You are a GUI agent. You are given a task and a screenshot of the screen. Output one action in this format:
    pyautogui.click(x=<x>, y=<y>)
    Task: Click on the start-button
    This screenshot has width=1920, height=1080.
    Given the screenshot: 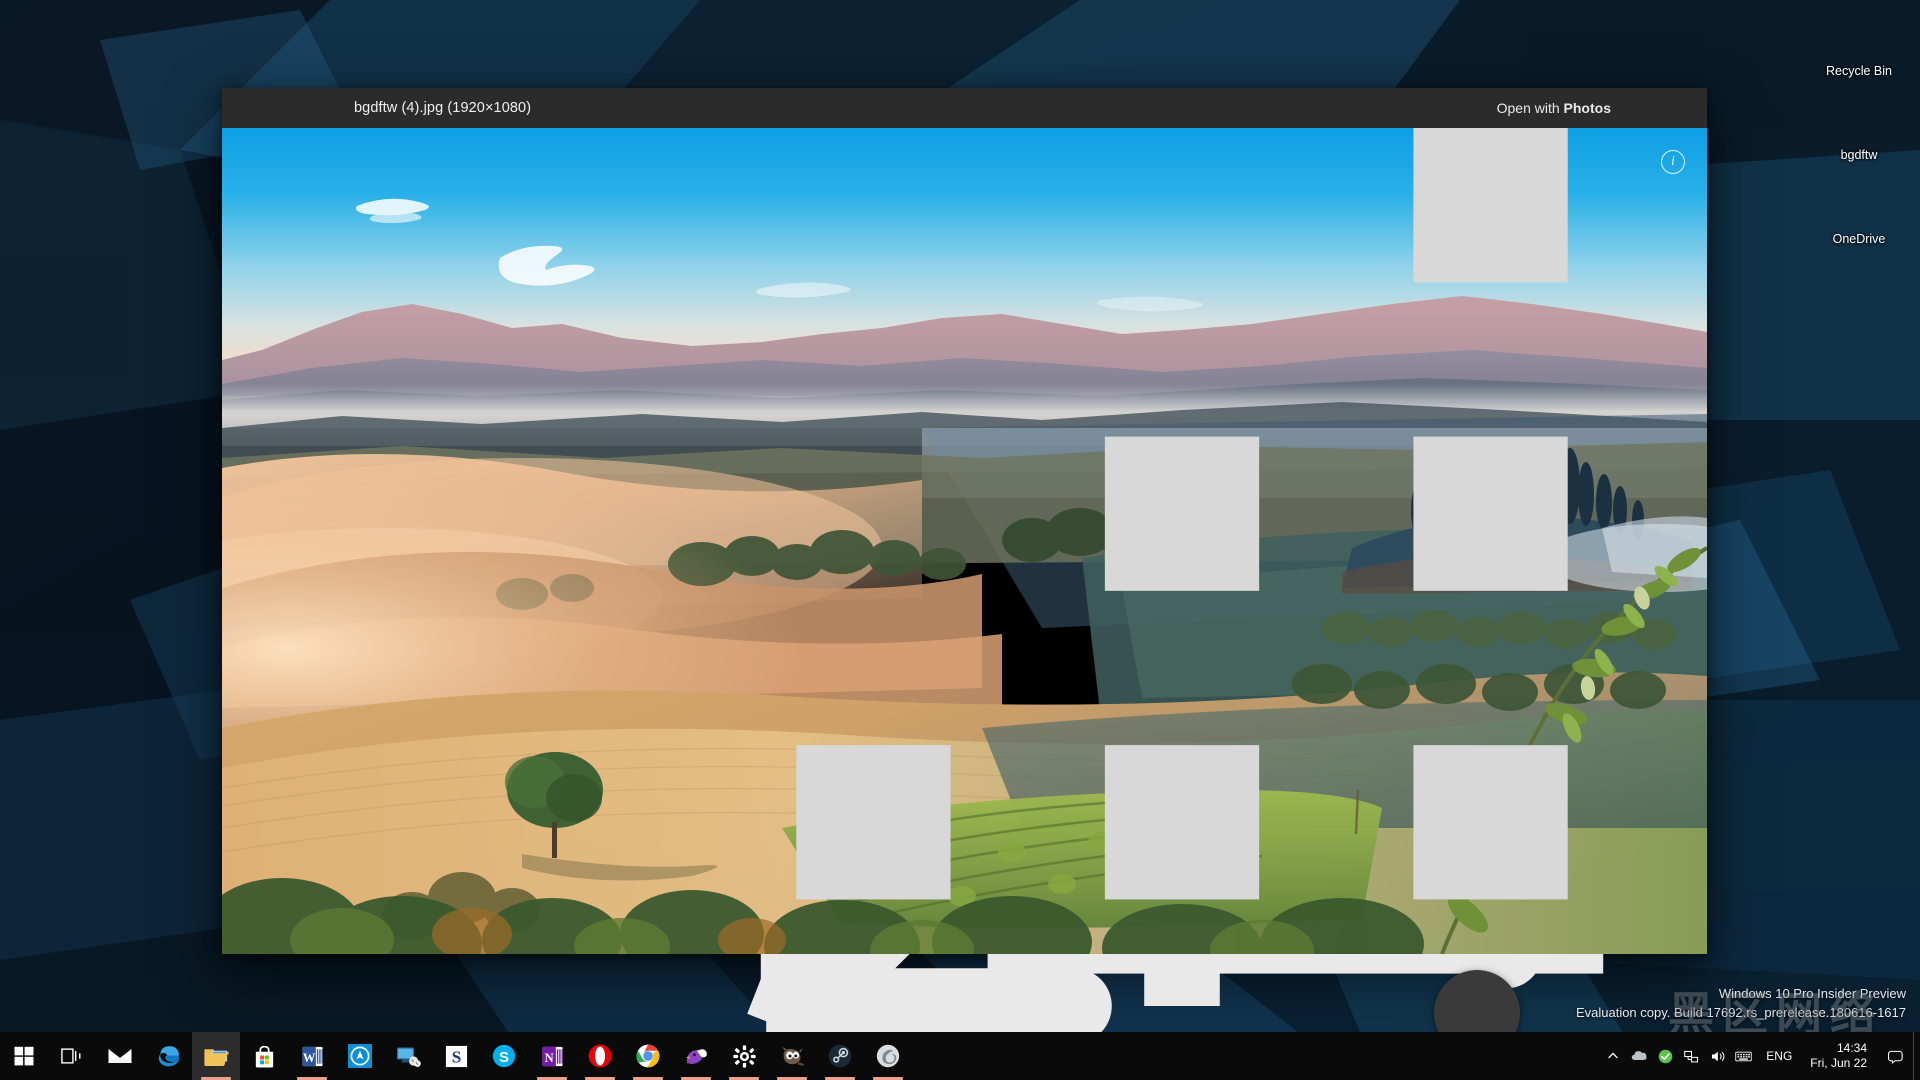 What is the action you would take?
    pyautogui.click(x=24, y=1056)
    